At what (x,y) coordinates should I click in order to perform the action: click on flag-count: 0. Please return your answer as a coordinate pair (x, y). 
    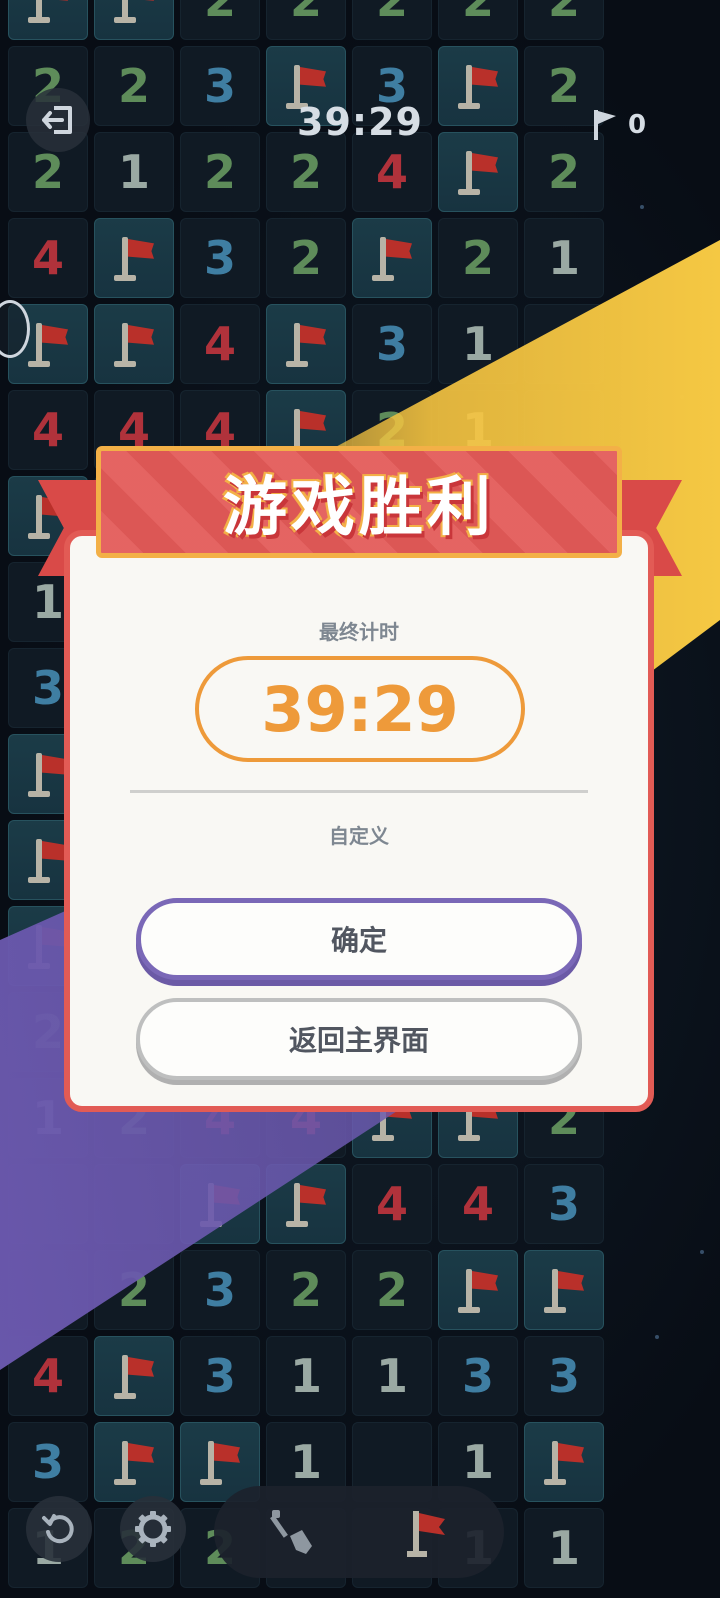
    Looking at the image, I should click on (637, 125).